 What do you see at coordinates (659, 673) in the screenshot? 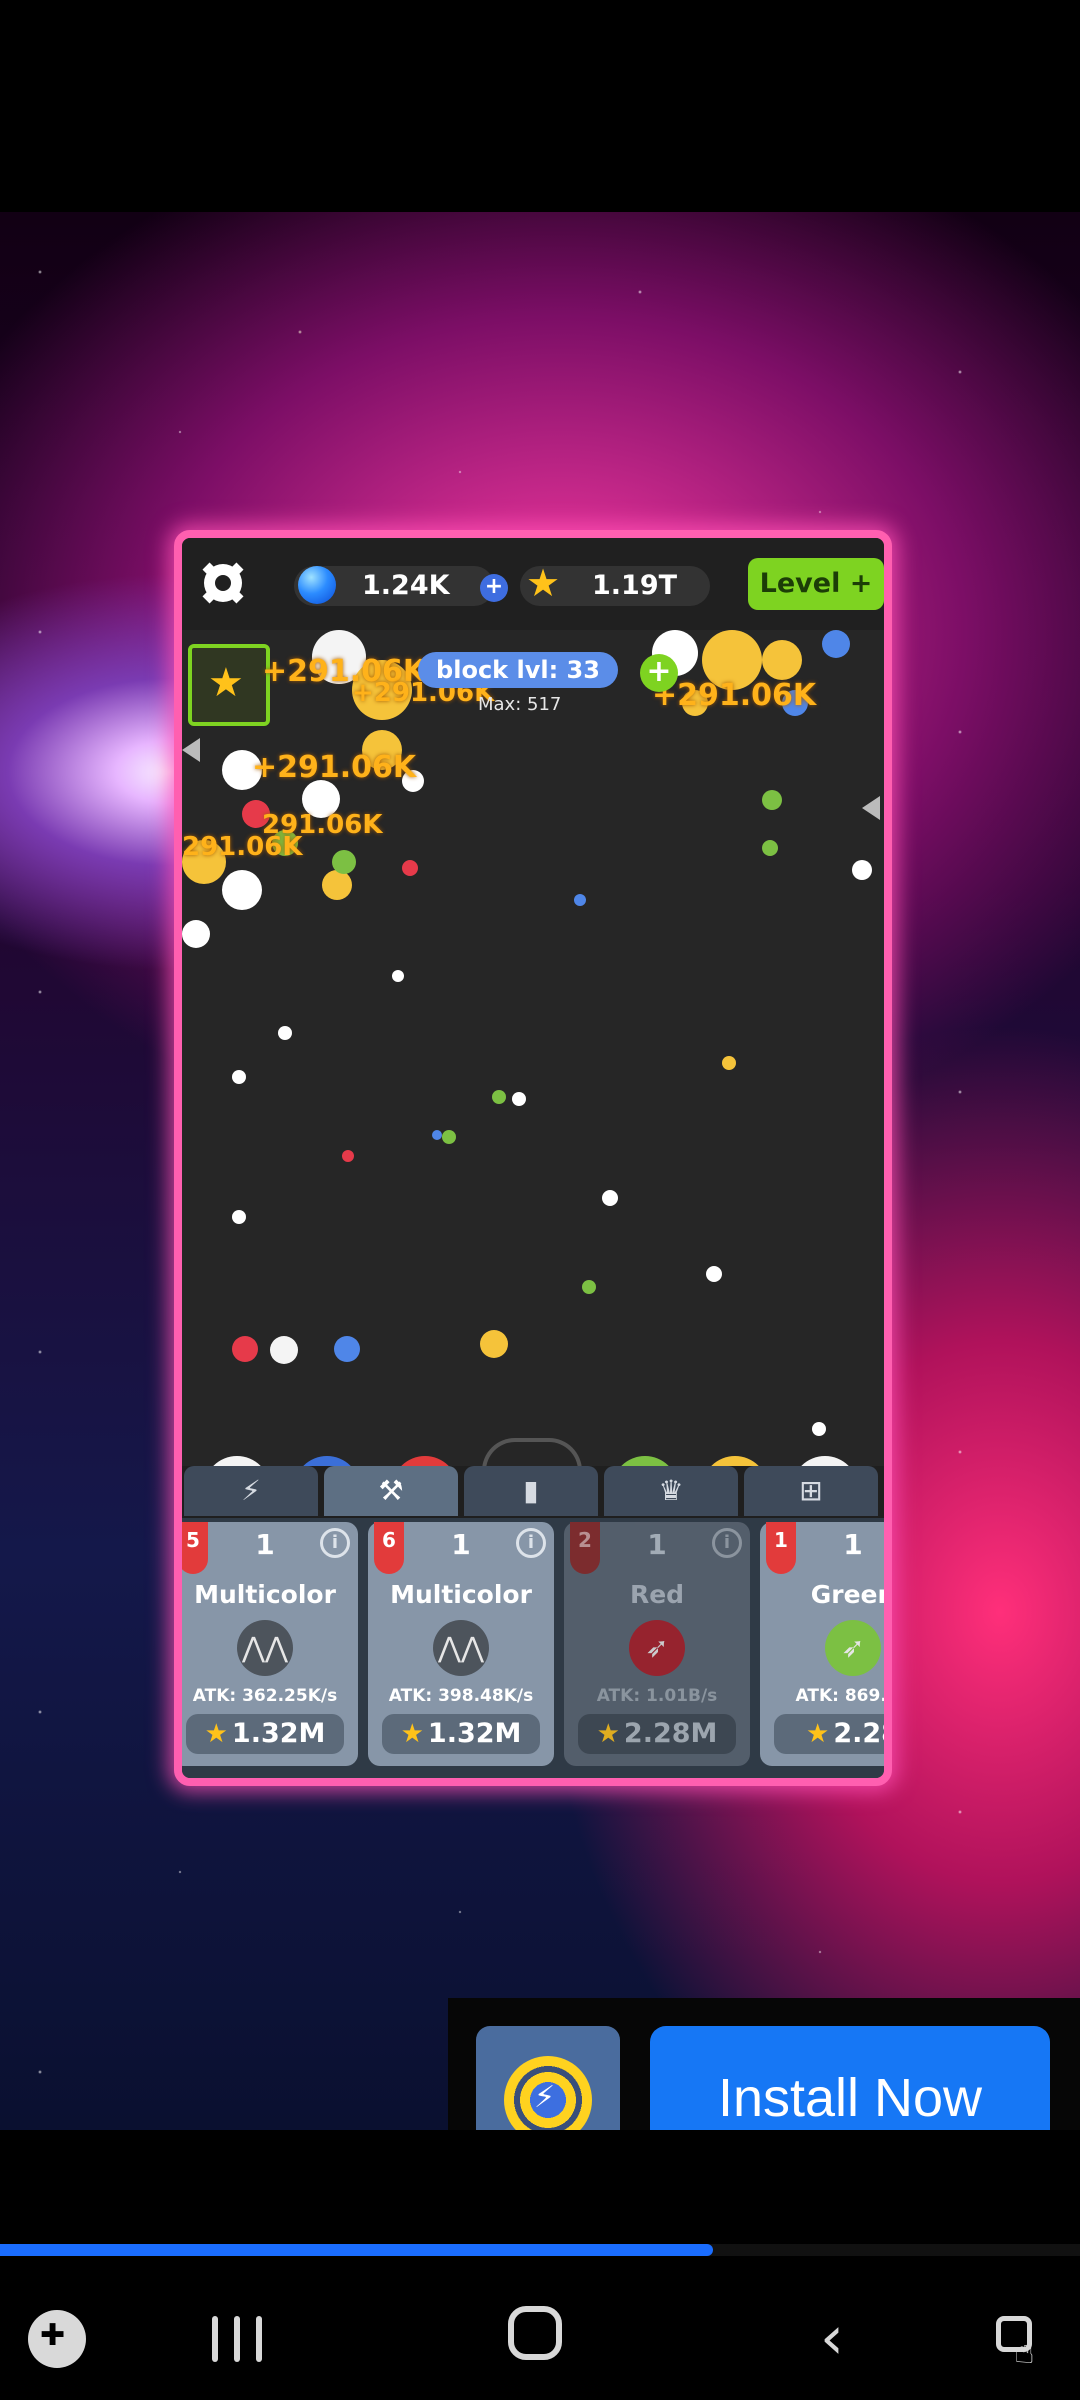
I see `add-block-button: +` at bounding box center [659, 673].